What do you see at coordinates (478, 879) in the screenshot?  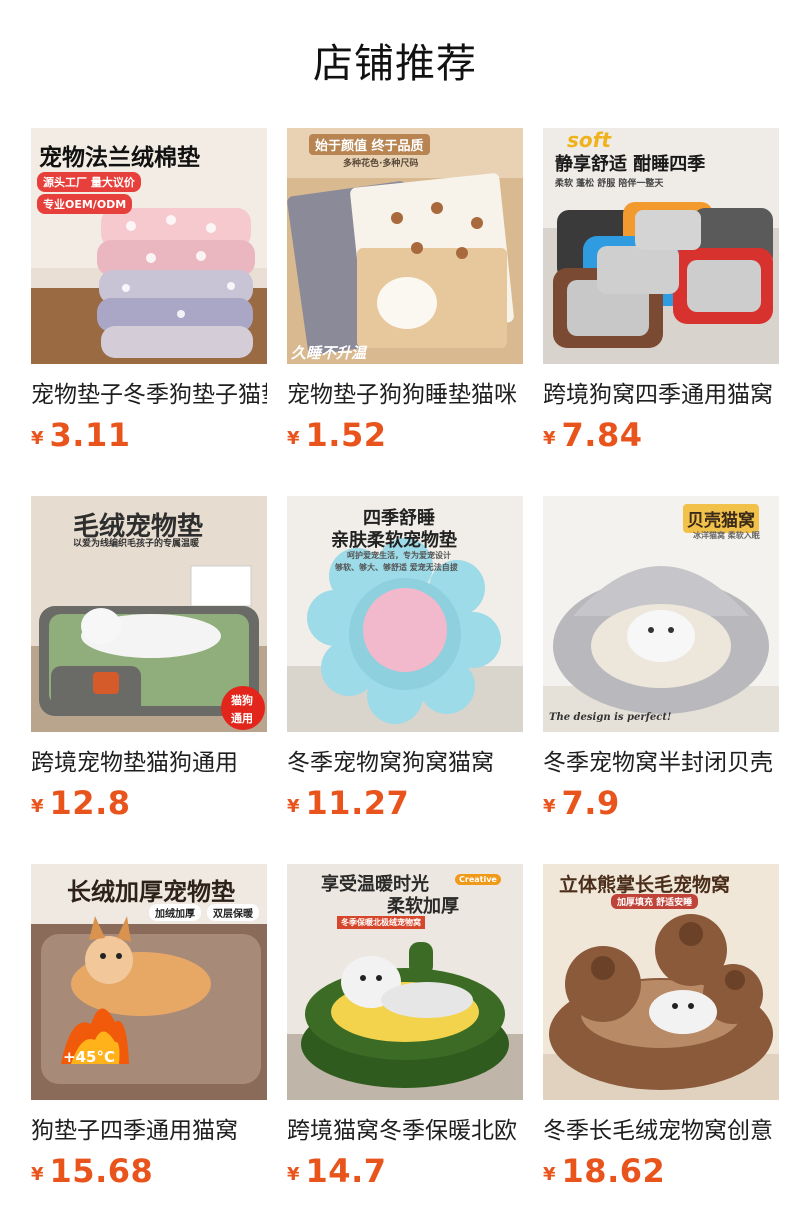 I see `image-badge: Creative` at bounding box center [478, 879].